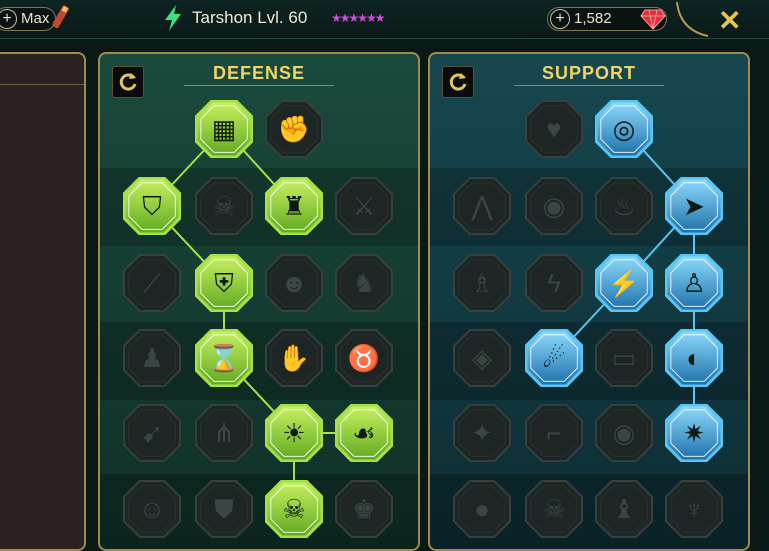 This screenshot has width=769, height=551. I want to click on ghost-skull-icon: ☠, so click(294, 509).